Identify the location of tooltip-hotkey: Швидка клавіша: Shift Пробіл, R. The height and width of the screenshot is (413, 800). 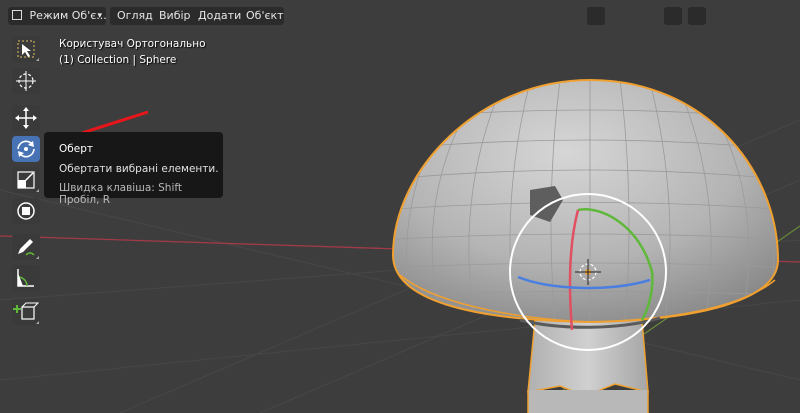
(120, 194).